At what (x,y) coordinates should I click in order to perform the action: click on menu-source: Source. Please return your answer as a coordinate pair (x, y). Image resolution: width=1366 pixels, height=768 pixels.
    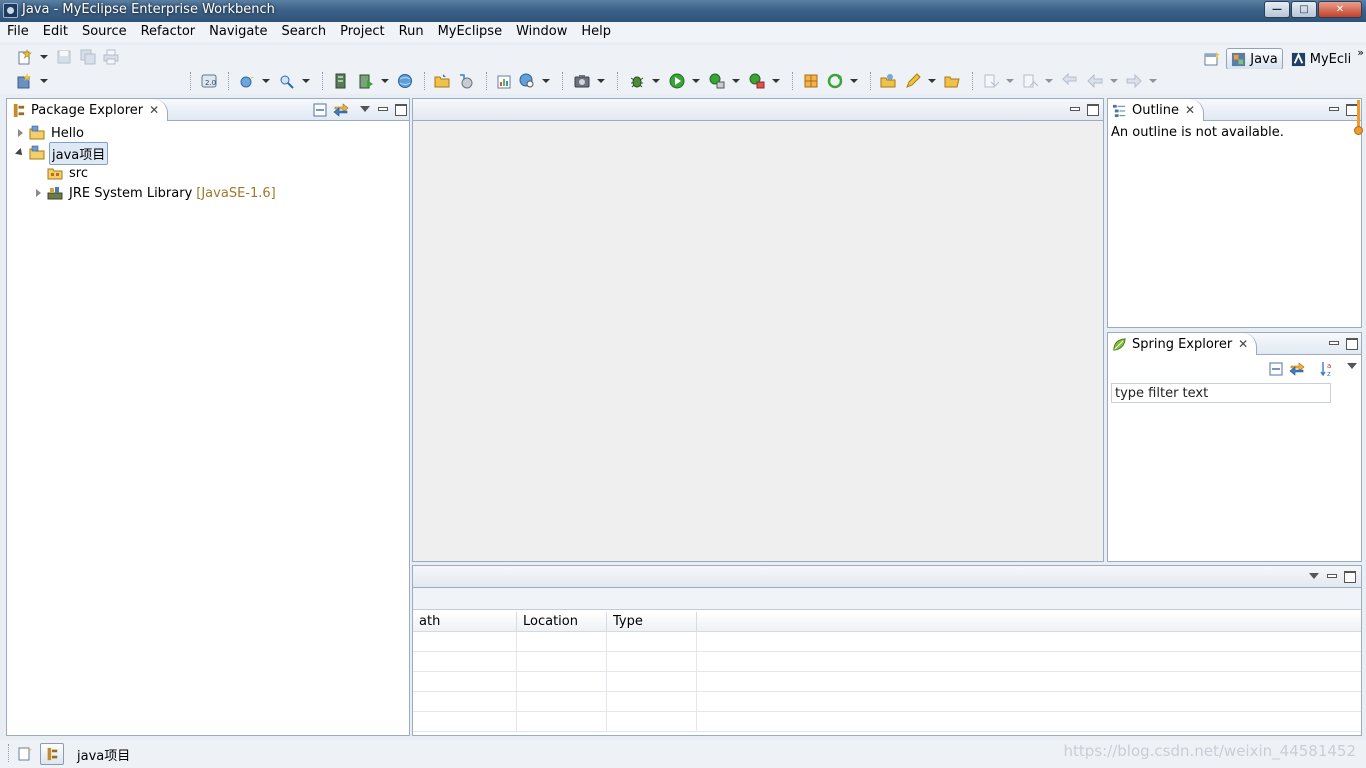
    Looking at the image, I should click on (104, 32).